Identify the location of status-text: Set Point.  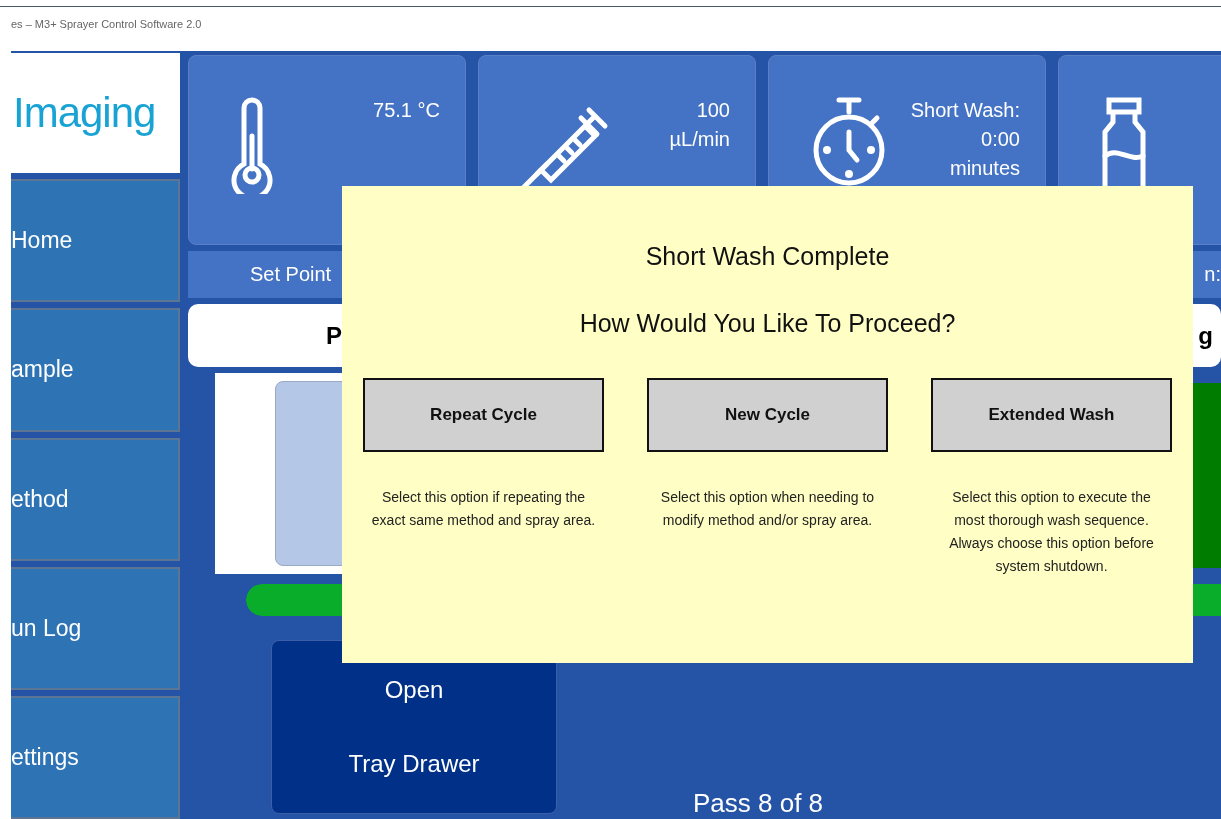
(291, 275).